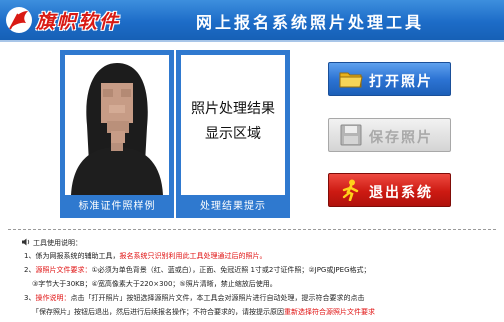 The height and width of the screenshot is (322, 504). I want to click on app-title: 网上报名系统照片处理工具, so click(310, 22).